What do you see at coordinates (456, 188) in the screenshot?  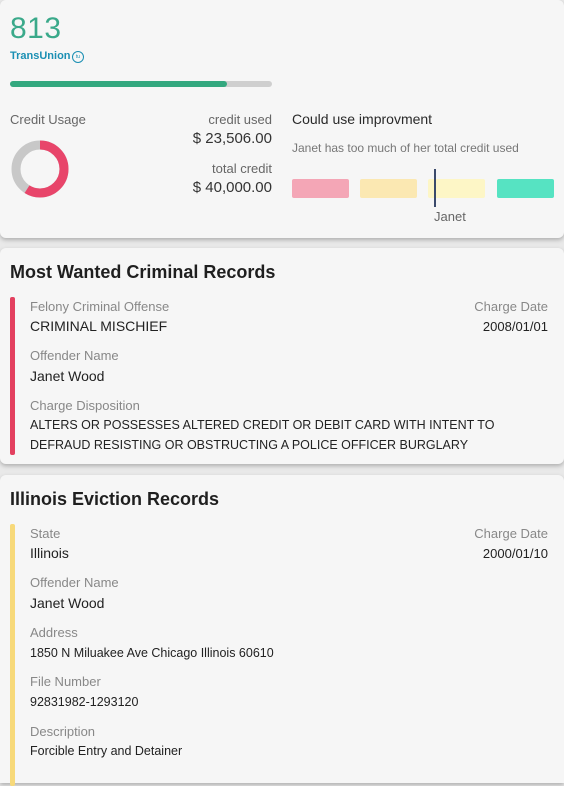 I see `usage-scale-segment-good` at bounding box center [456, 188].